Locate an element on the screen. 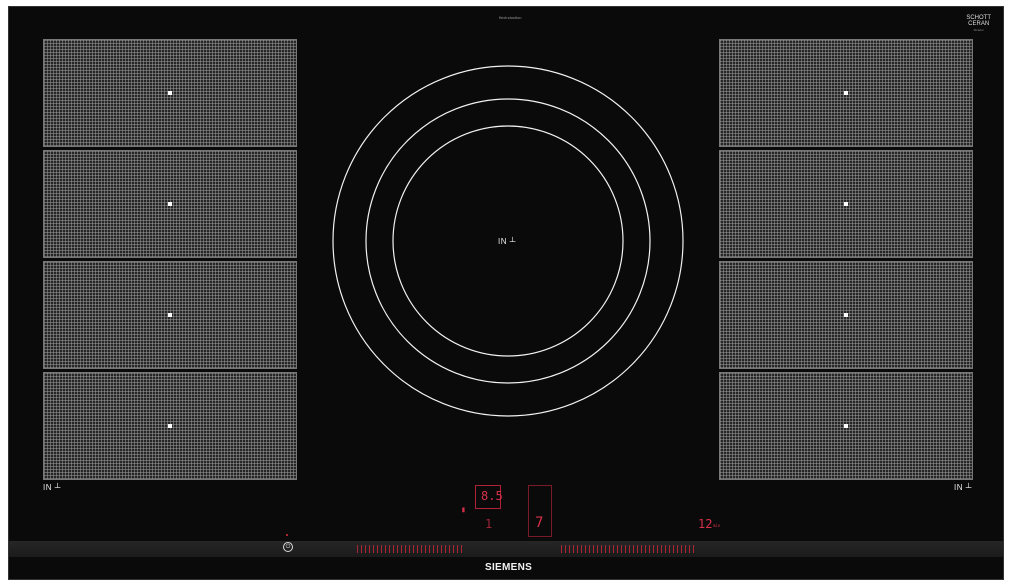 This screenshot has width=1013, height=586. control-strip is located at coordinates (506, 549).